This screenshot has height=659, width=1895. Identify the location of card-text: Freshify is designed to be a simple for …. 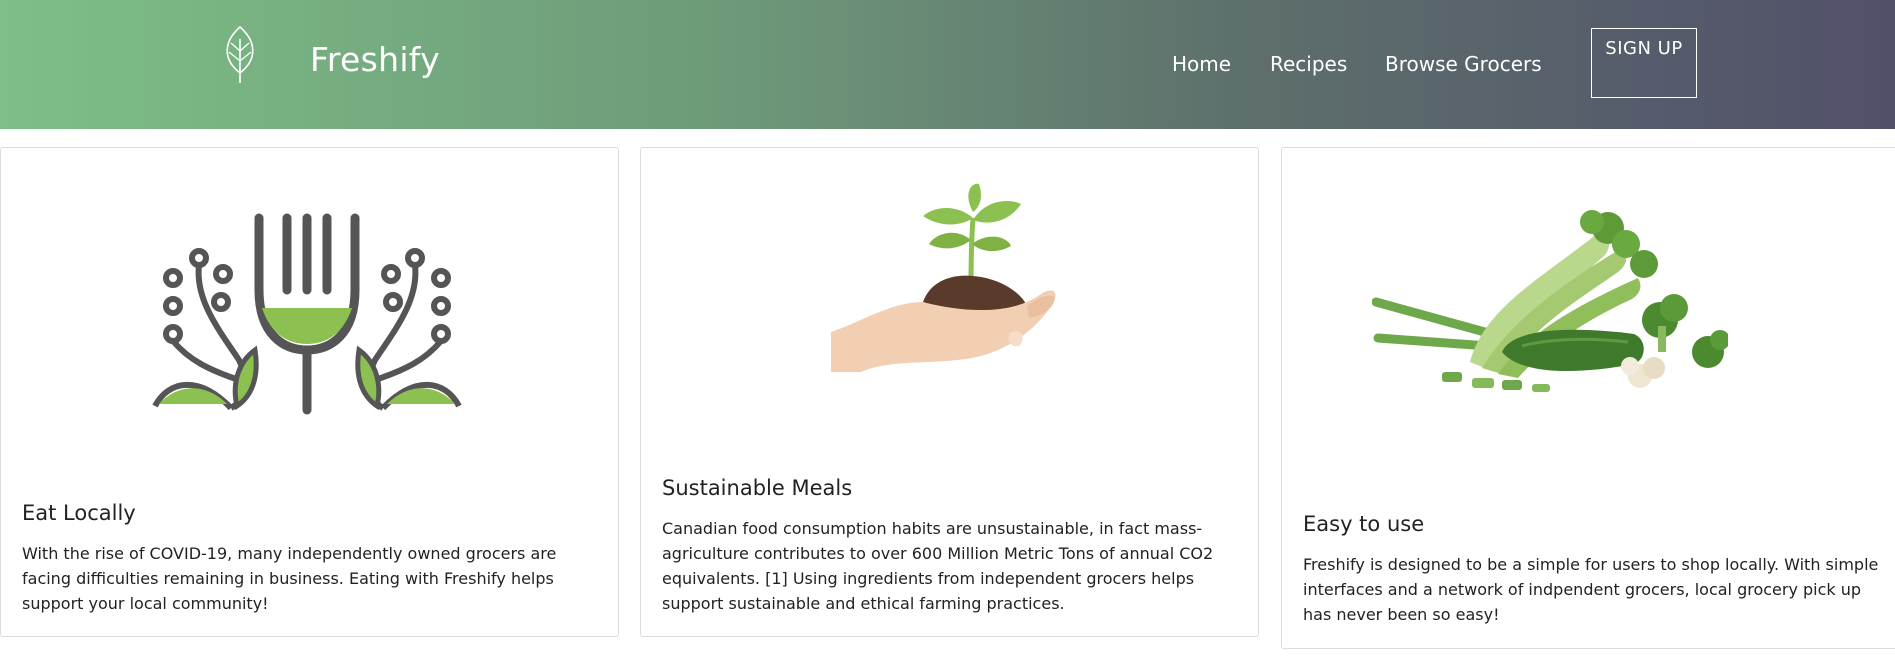
(1591, 589).